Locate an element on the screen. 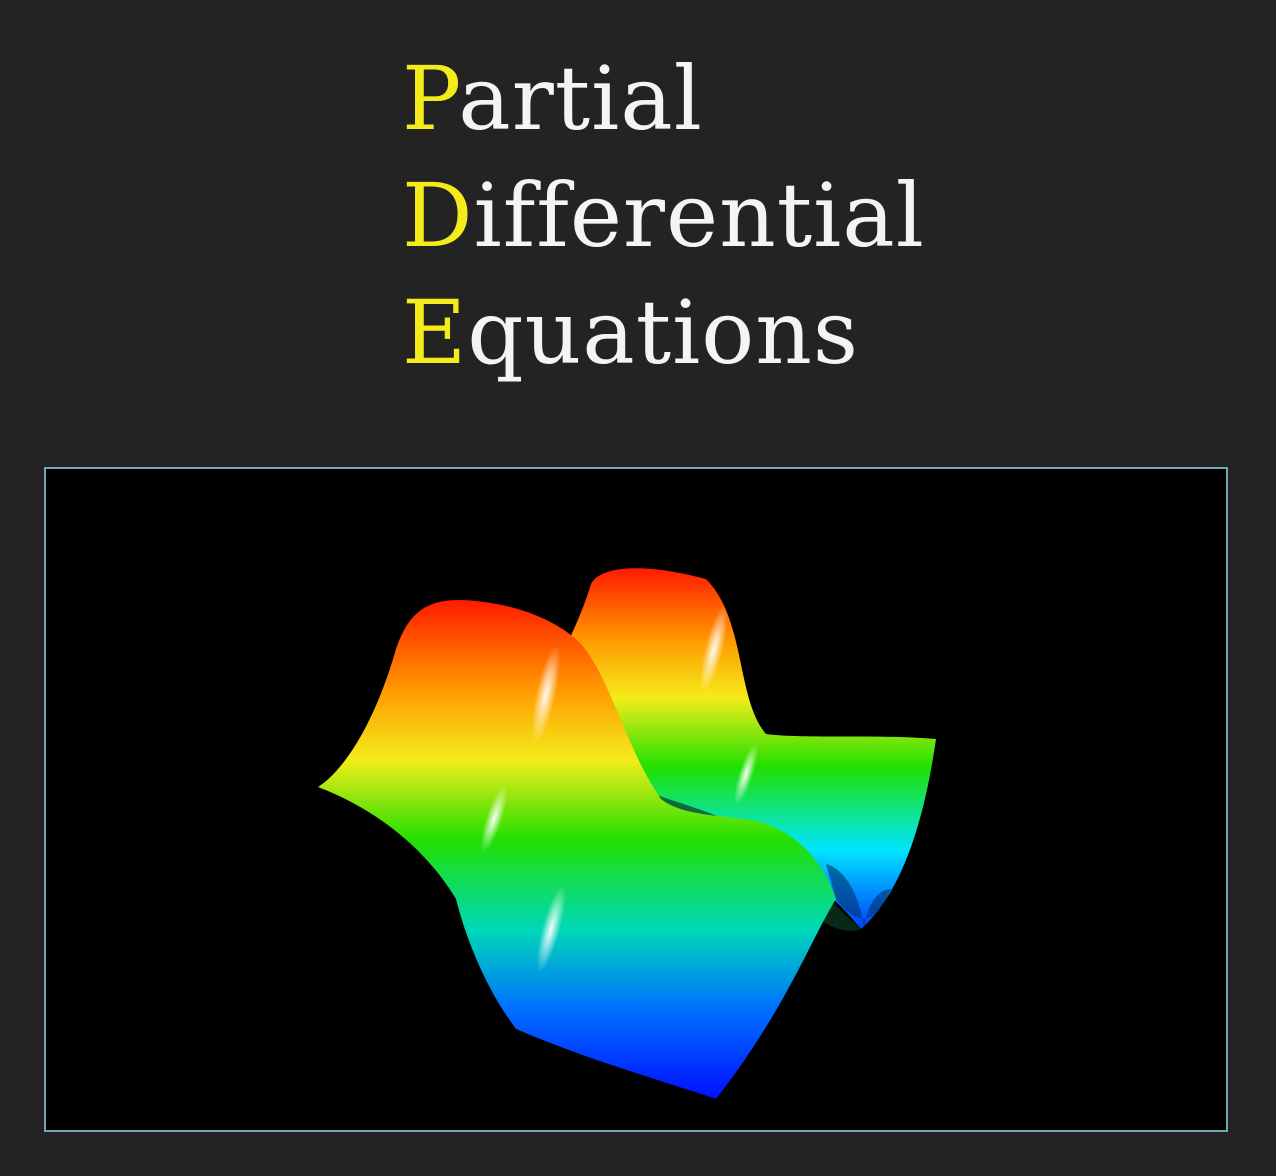  title-rest-equations: quations is located at coordinates (663, 332).